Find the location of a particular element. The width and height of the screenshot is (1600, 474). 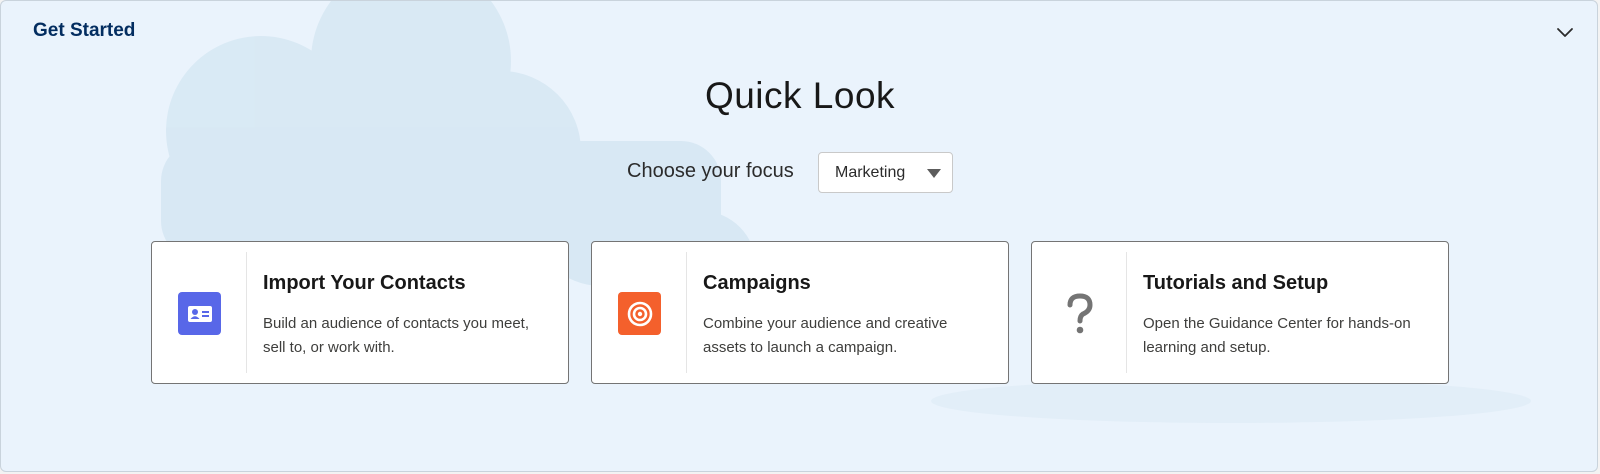

caret-down-icon is located at coordinates (934, 173).